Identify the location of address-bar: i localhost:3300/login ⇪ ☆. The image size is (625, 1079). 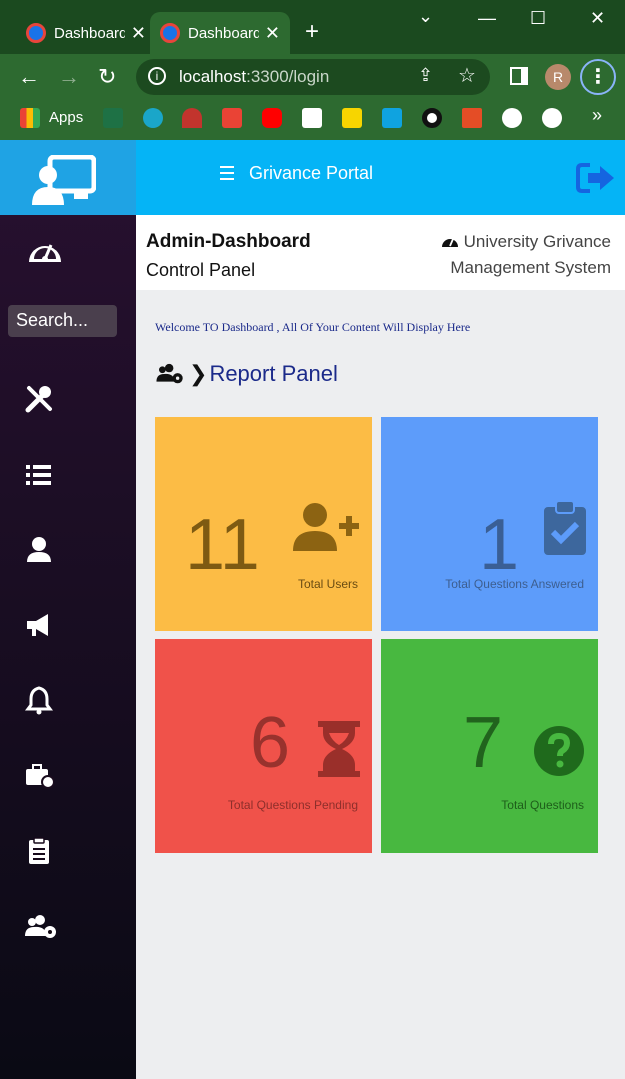
(313, 77).